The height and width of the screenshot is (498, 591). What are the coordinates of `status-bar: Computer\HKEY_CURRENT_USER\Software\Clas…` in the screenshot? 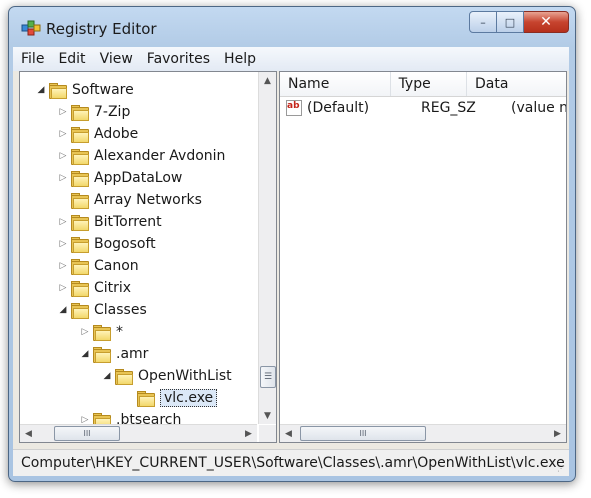 It's located at (291, 462).